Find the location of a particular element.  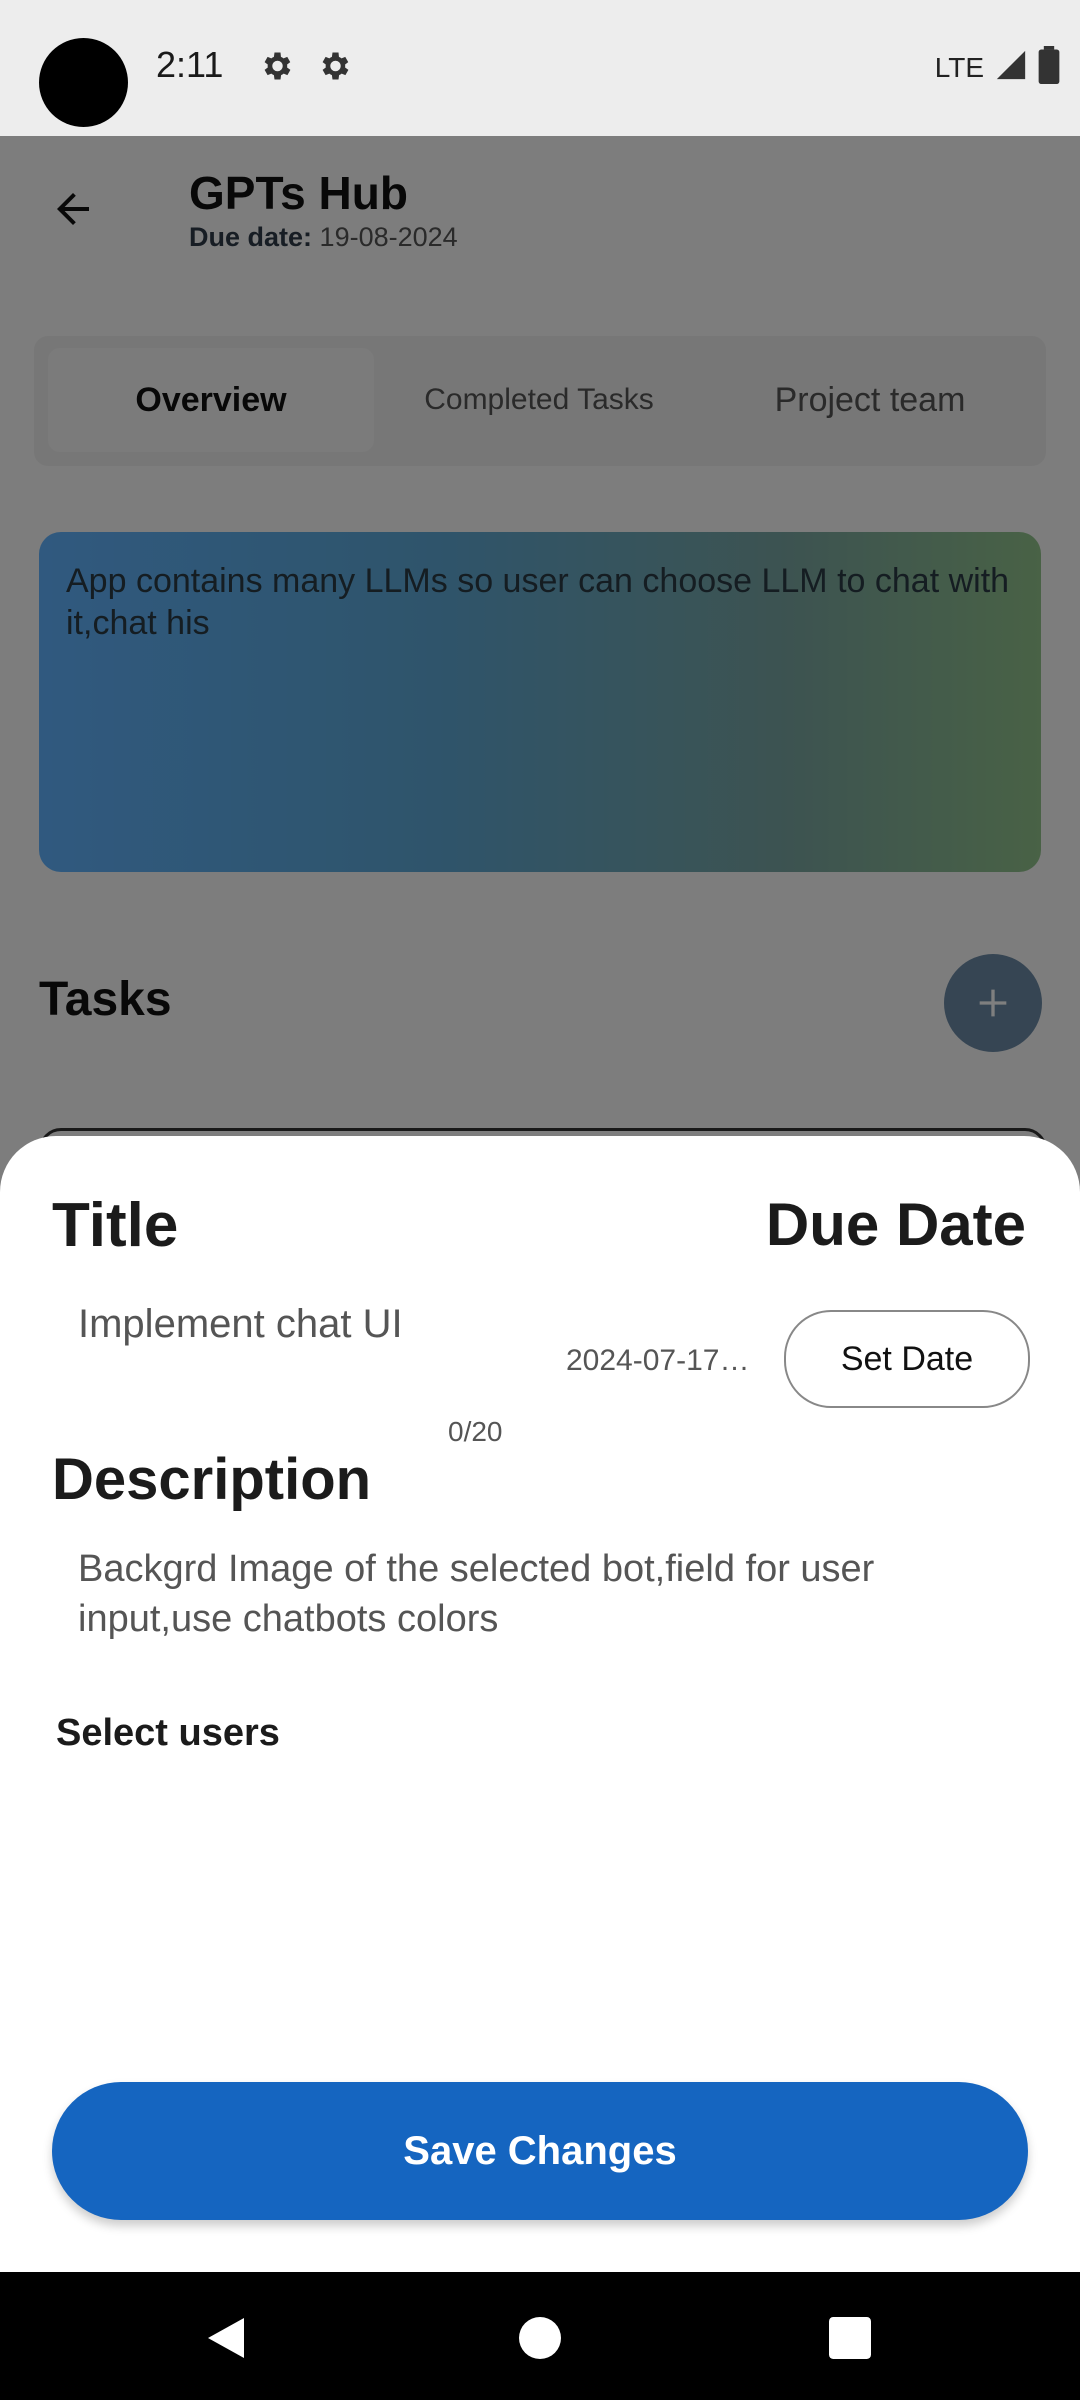

network-label: LTE is located at coordinates (959, 67).